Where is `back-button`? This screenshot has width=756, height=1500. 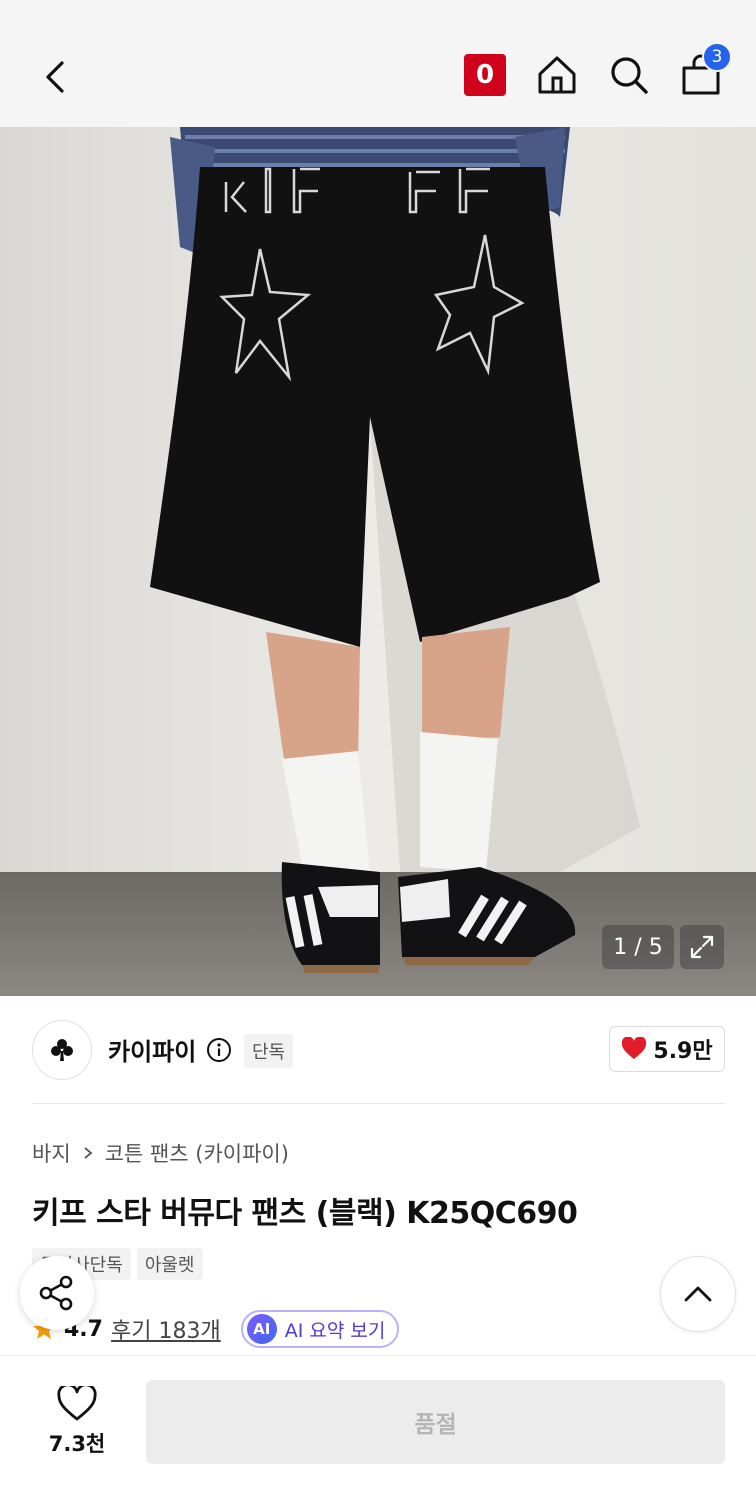
back-button is located at coordinates (55, 77).